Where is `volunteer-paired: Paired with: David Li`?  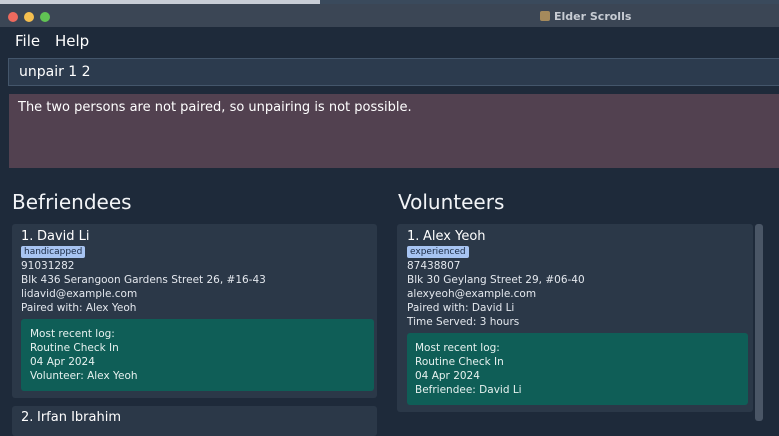
volunteer-paired: Paired with: David Li is located at coordinates (461, 308).